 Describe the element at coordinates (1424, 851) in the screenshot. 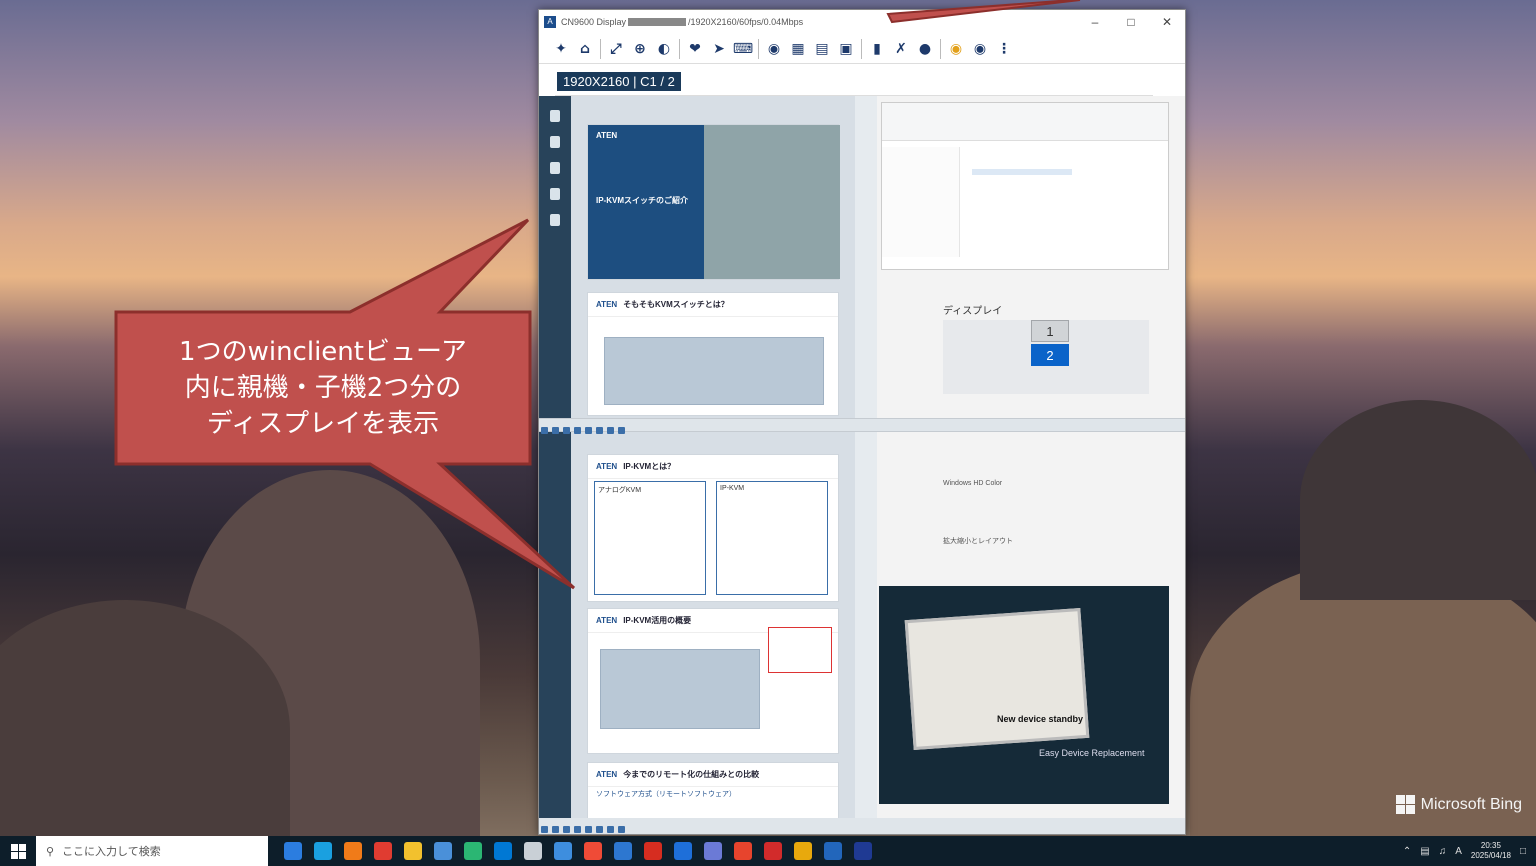

I see `network-icon: ▤` at that location.